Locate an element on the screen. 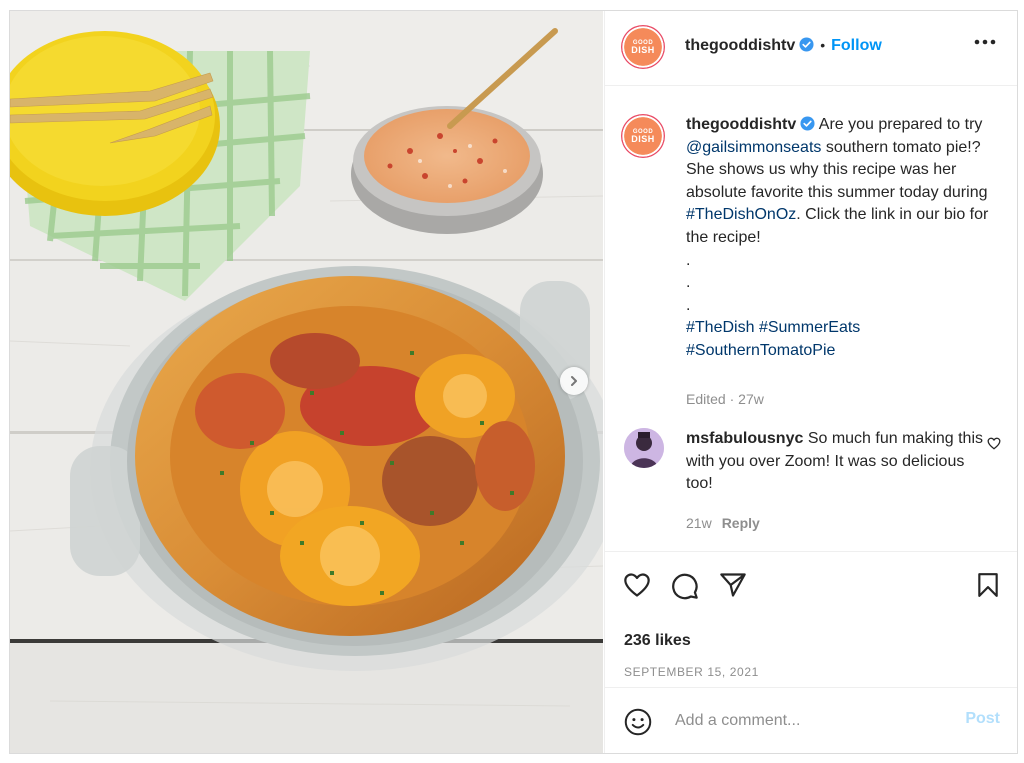  post-date: SEPTEMBER 15, 2021 is located at coordinates (691, 672).